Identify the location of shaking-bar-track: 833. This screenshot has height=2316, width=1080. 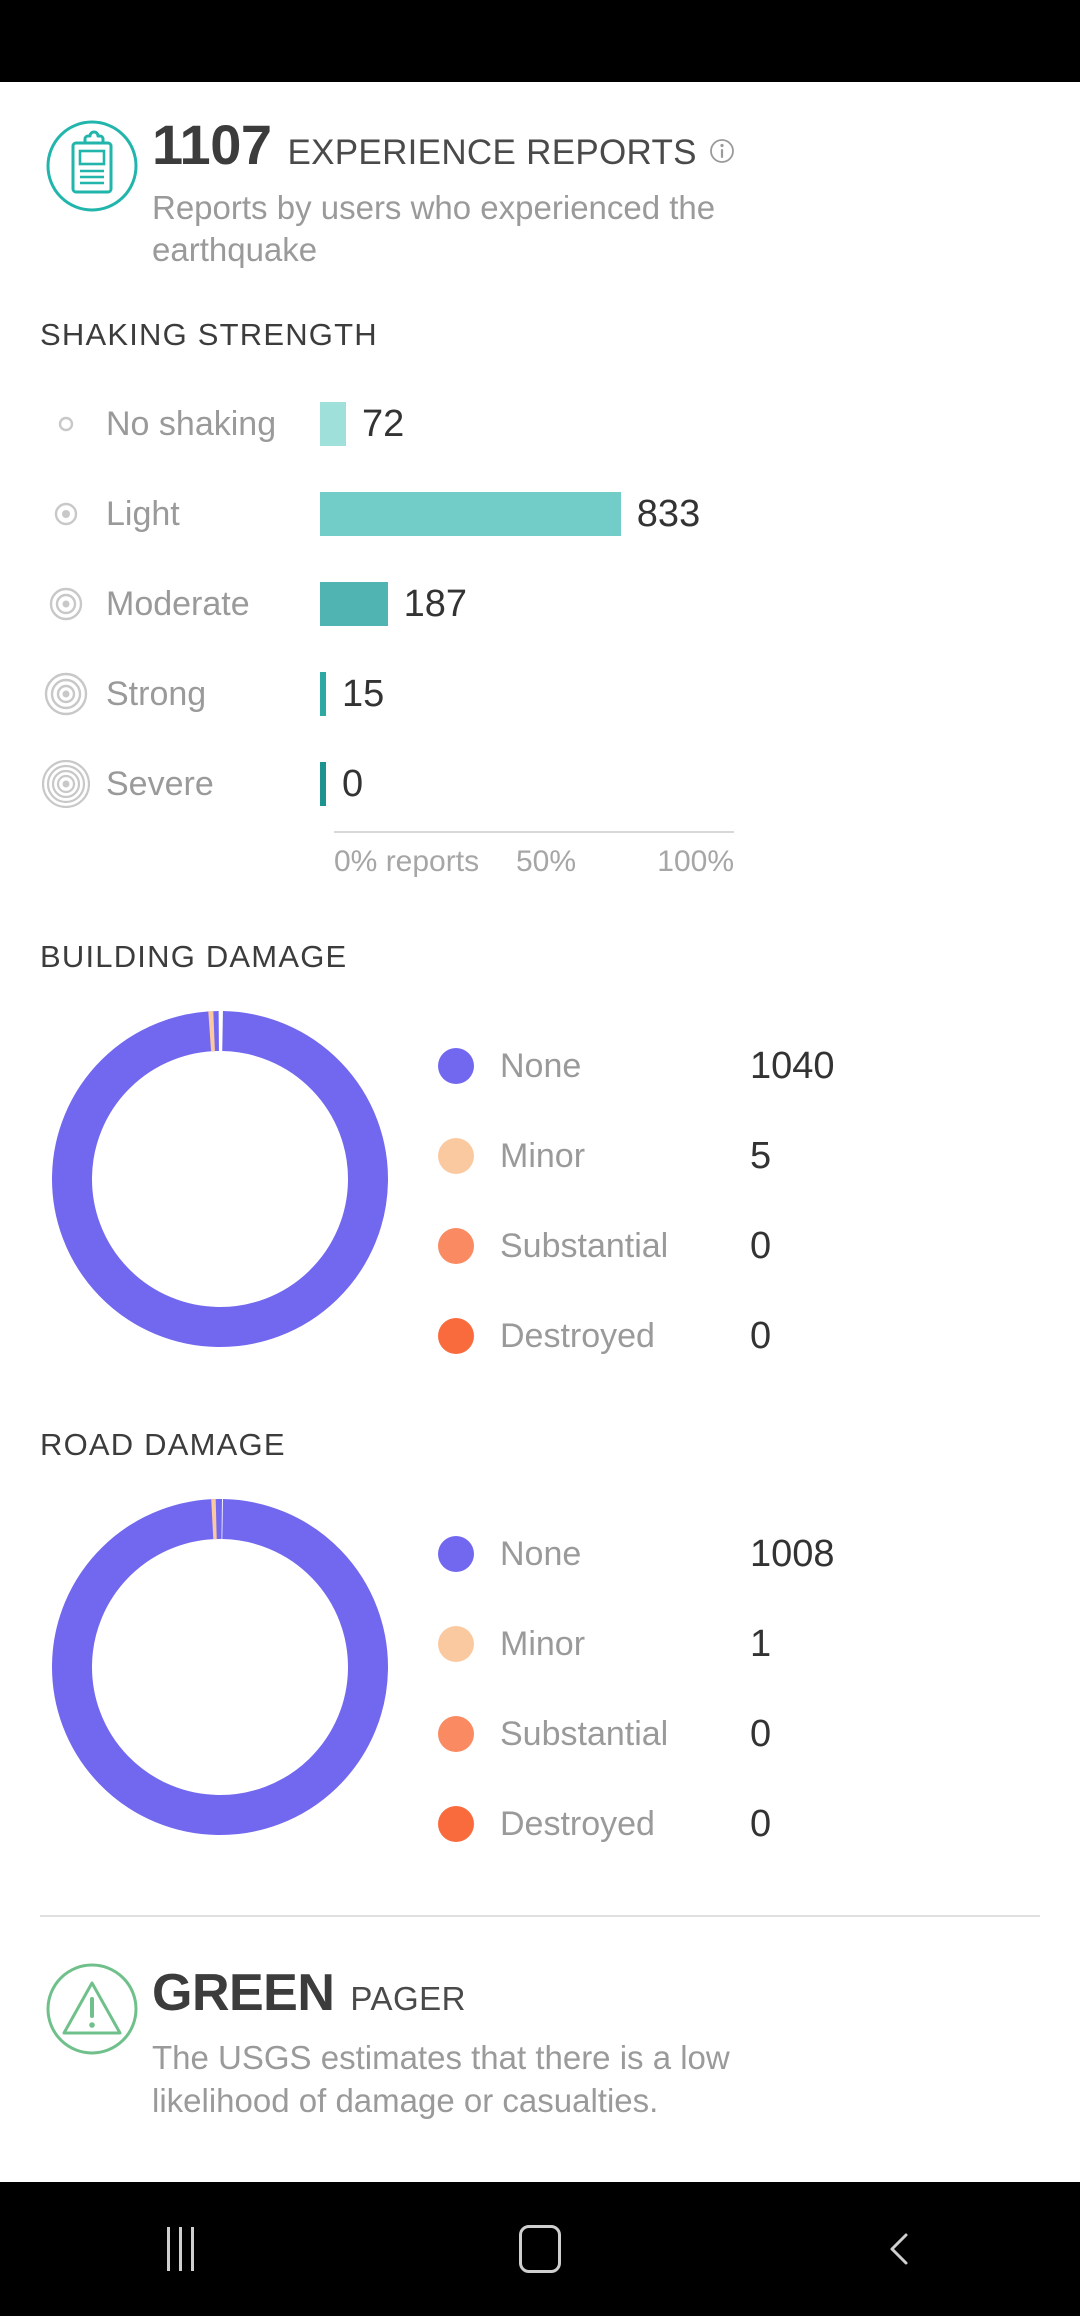
(680, 514).